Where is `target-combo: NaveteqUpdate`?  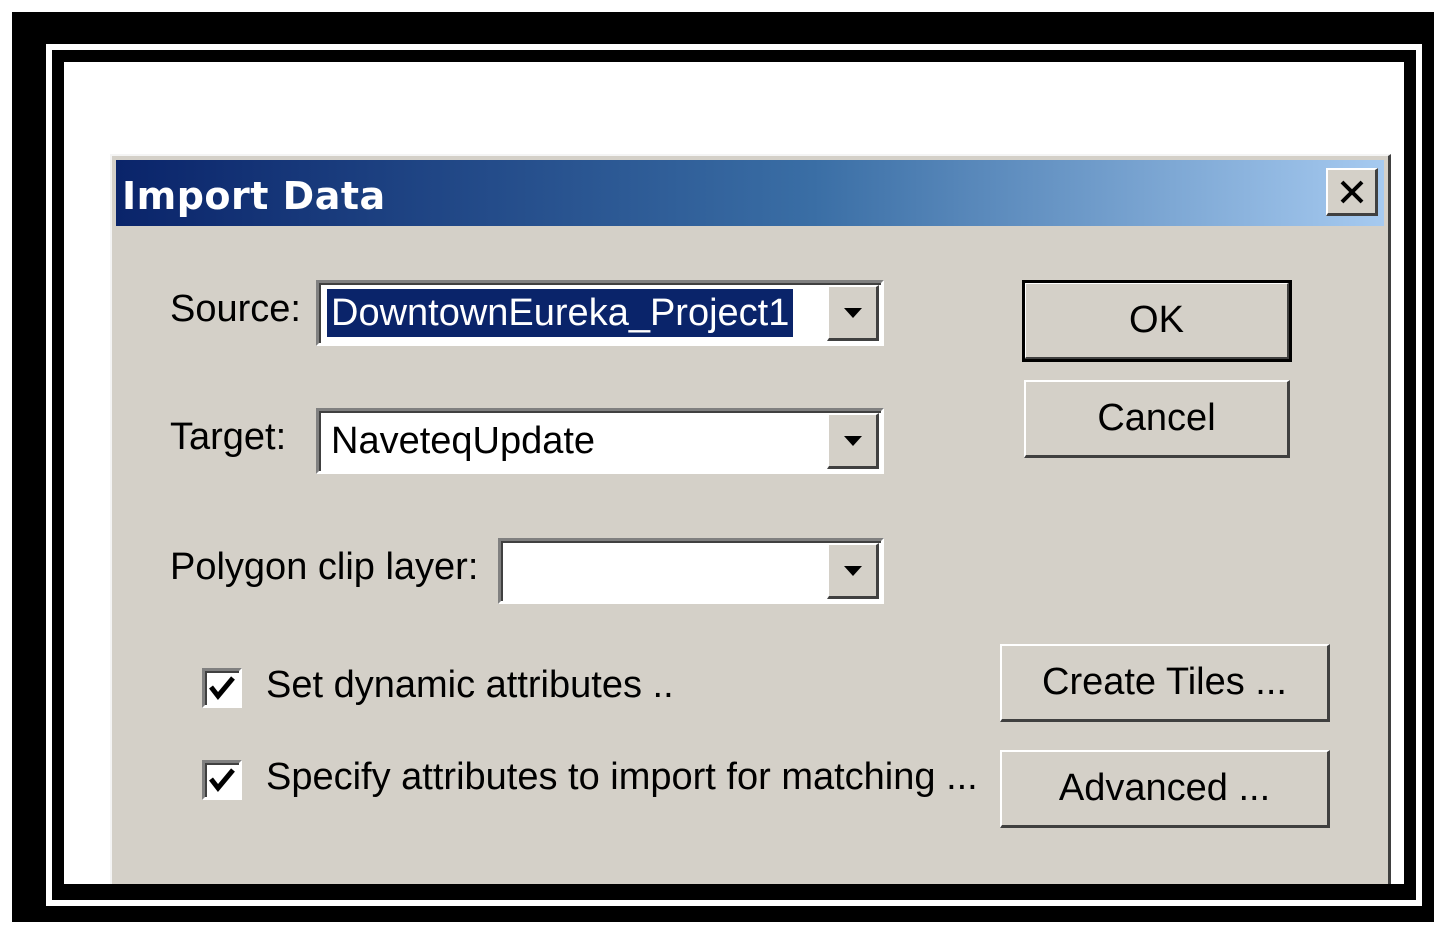
target-combo: NaveteqUpdate is located at coordinates (600, 441).